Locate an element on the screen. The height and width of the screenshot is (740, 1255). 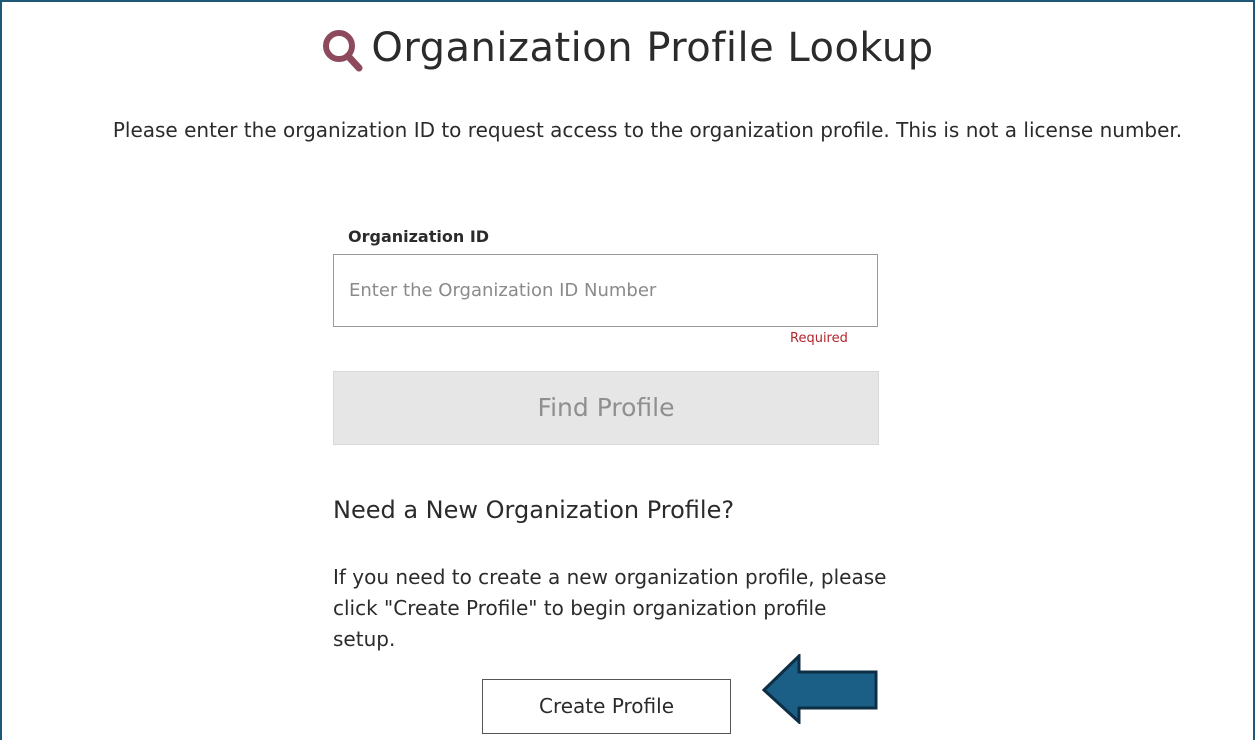
search-icon is located at coordinates (343, 51).